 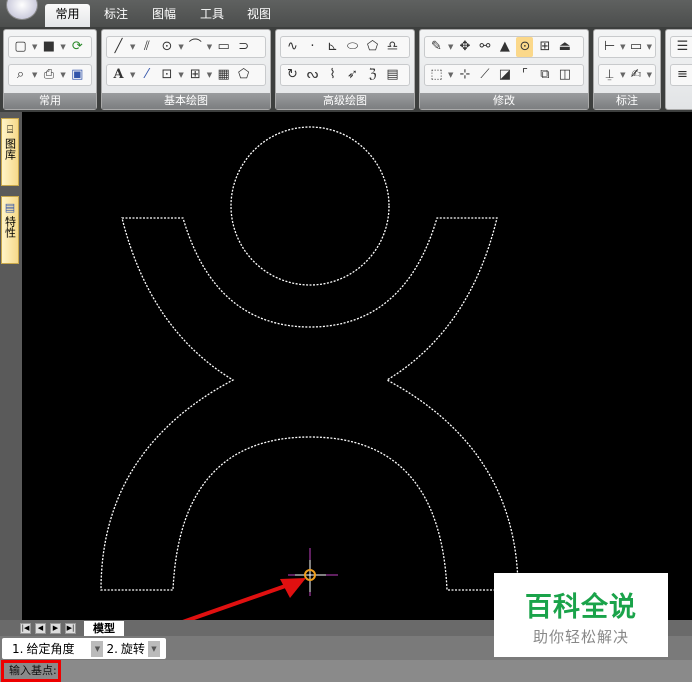 I want to click on side-tab-properties: ▤ 特性, so click(x=10, y=230).